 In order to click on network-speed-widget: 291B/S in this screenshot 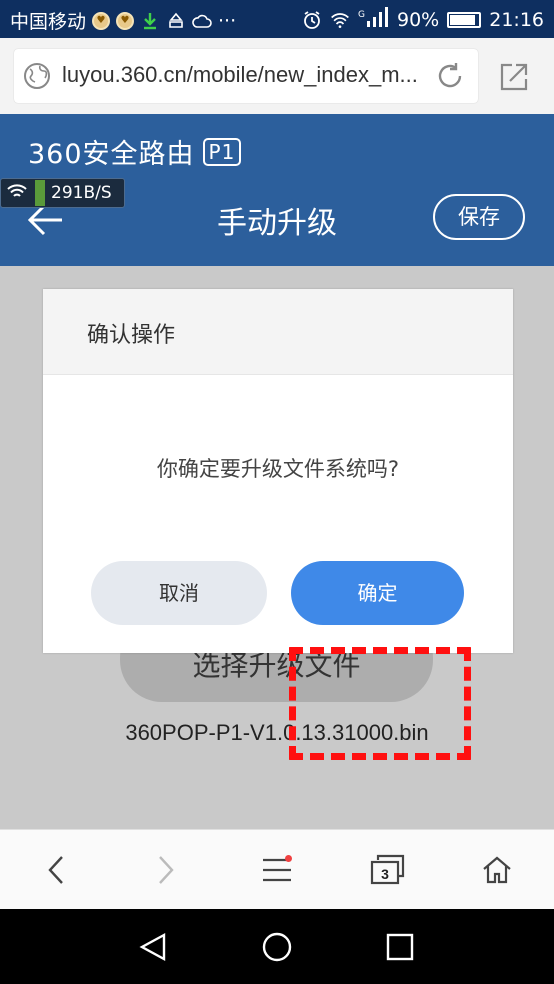, I will do `click(62, 193)`.